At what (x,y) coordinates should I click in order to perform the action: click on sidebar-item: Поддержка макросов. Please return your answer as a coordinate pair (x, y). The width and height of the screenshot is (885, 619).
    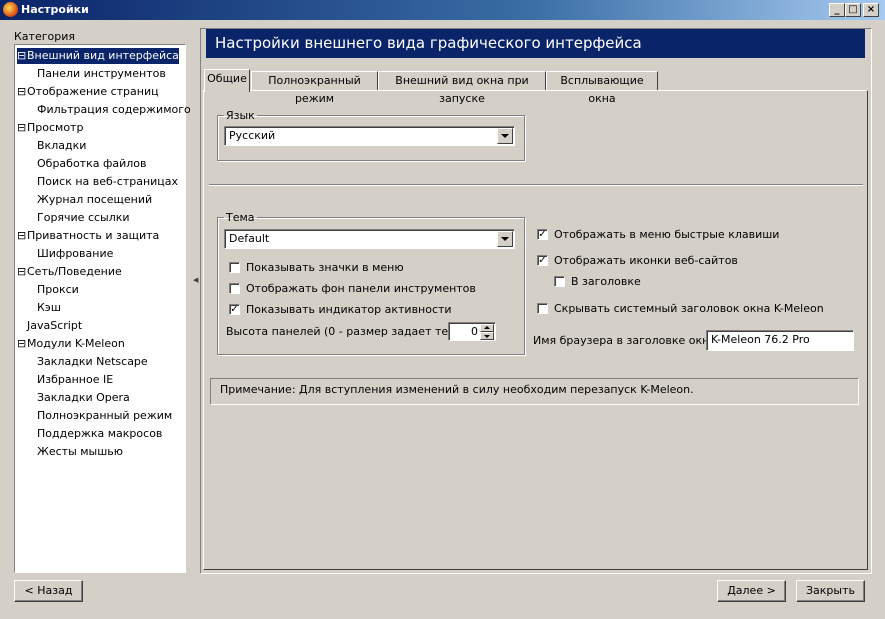
    Looking at the image, I should click on (99, 434).